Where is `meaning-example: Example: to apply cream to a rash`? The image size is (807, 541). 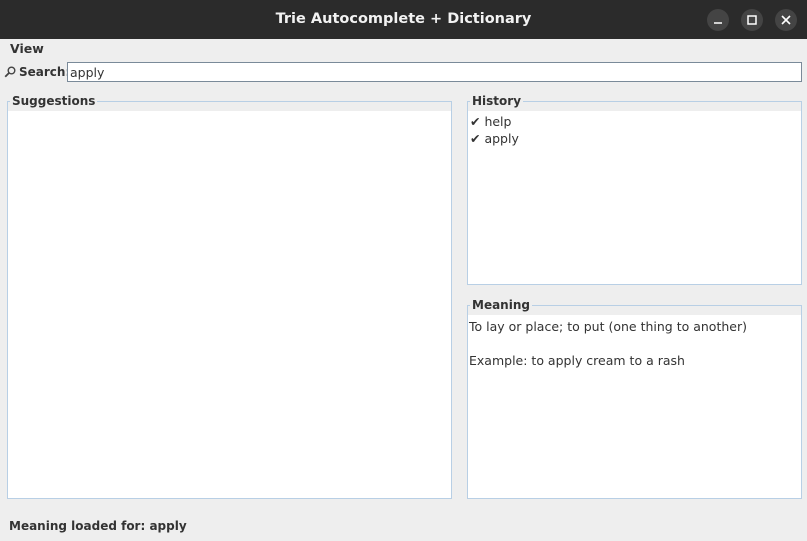 meaning-example: Example: to apply cream to a rash is located at coordinates (577, 360).